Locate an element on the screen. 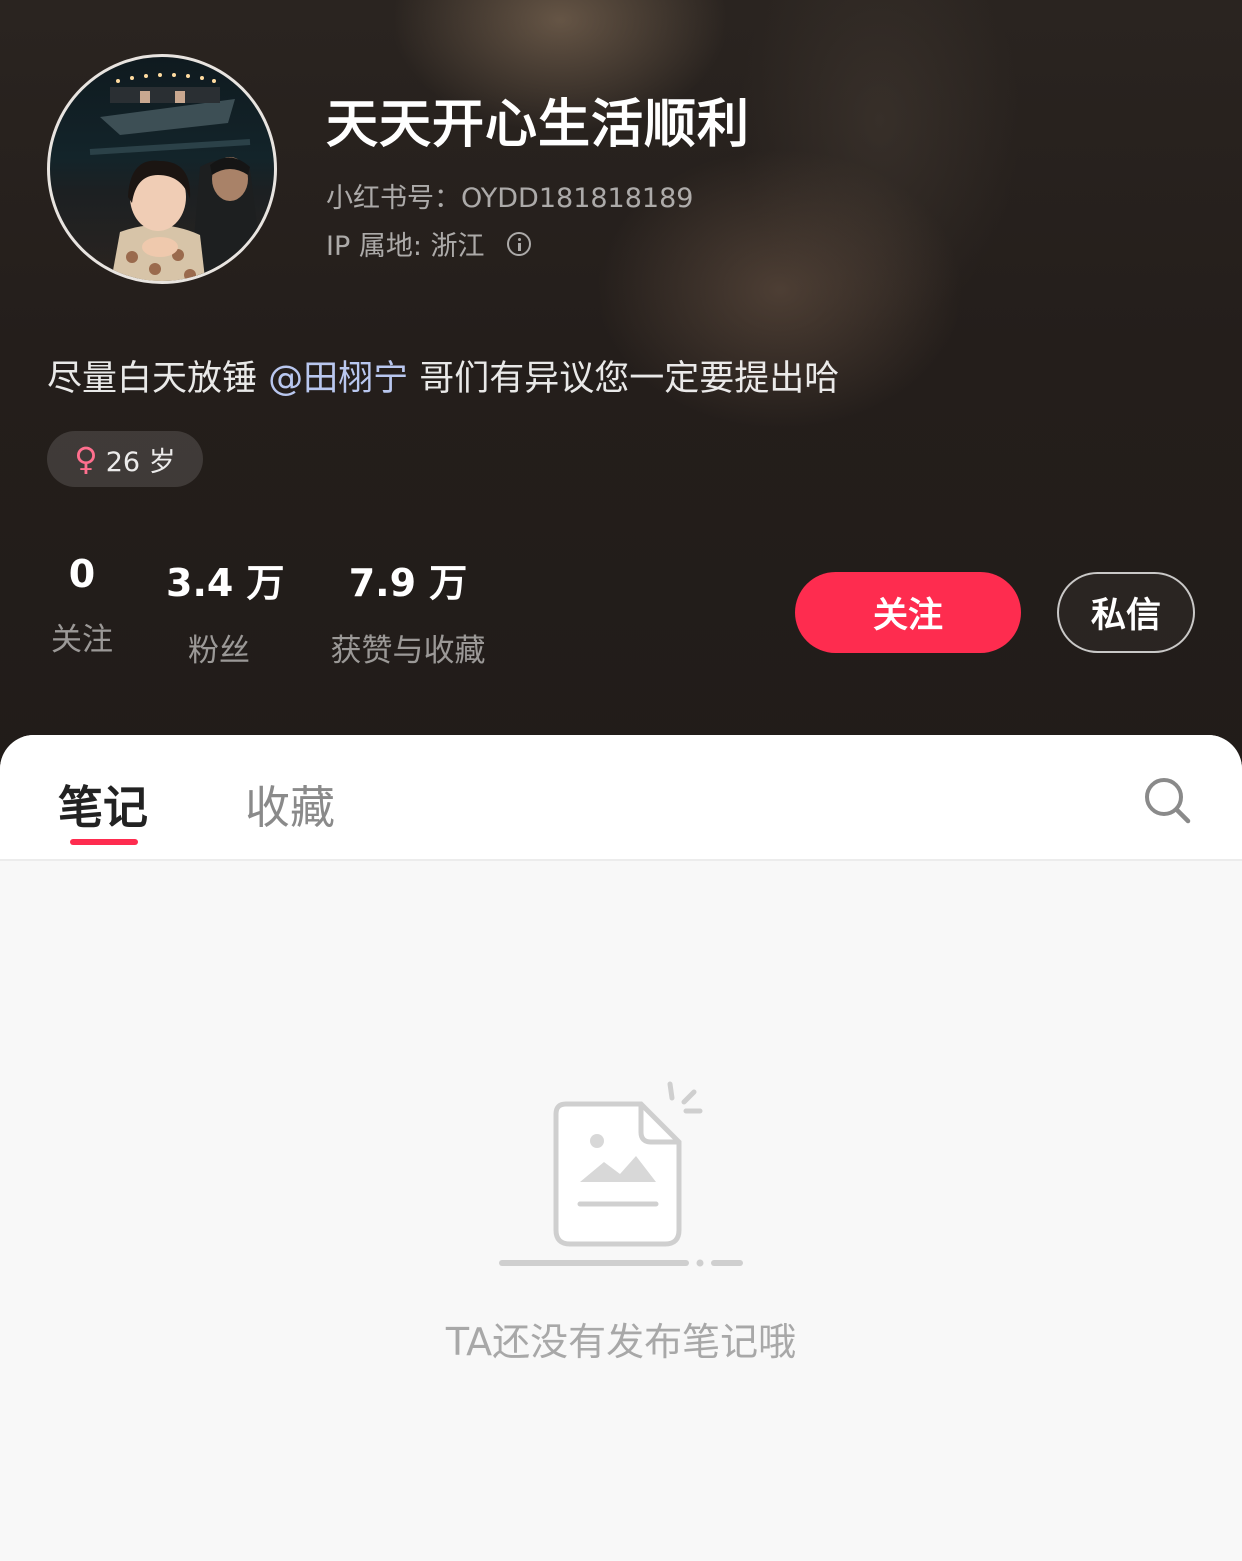 The height and width of the screenshot is (1561, 1242). avatar-image is located at coordinates (177, 177).